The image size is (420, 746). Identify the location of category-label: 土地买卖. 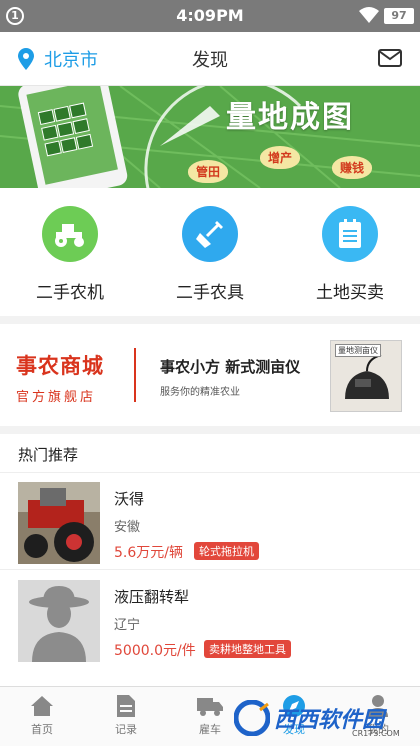
(350, 293).